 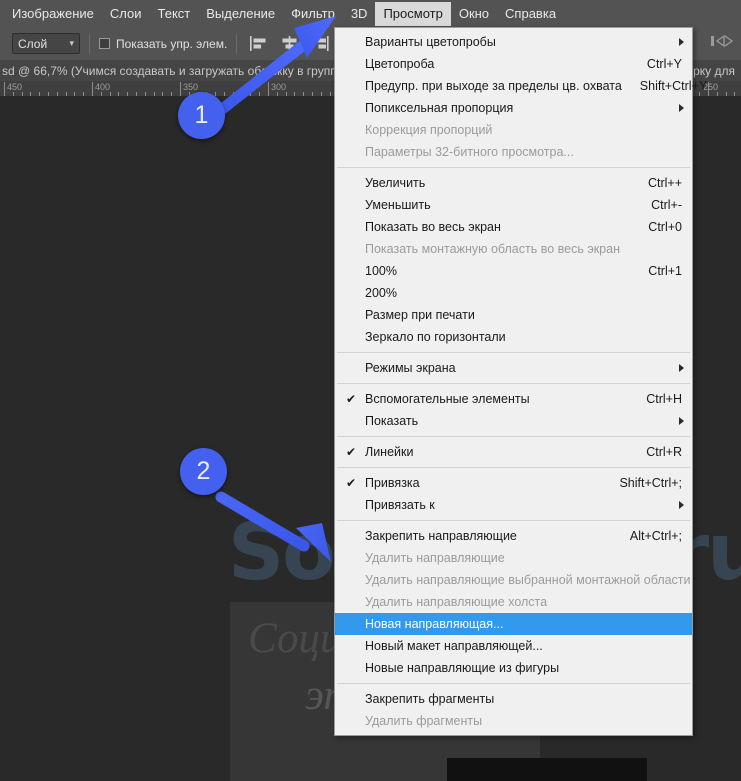 What do you see at coordinates (398, 205) in the screenshot?
I see `menu-item-label: Уменьшить` at bounding box center [398, 205].